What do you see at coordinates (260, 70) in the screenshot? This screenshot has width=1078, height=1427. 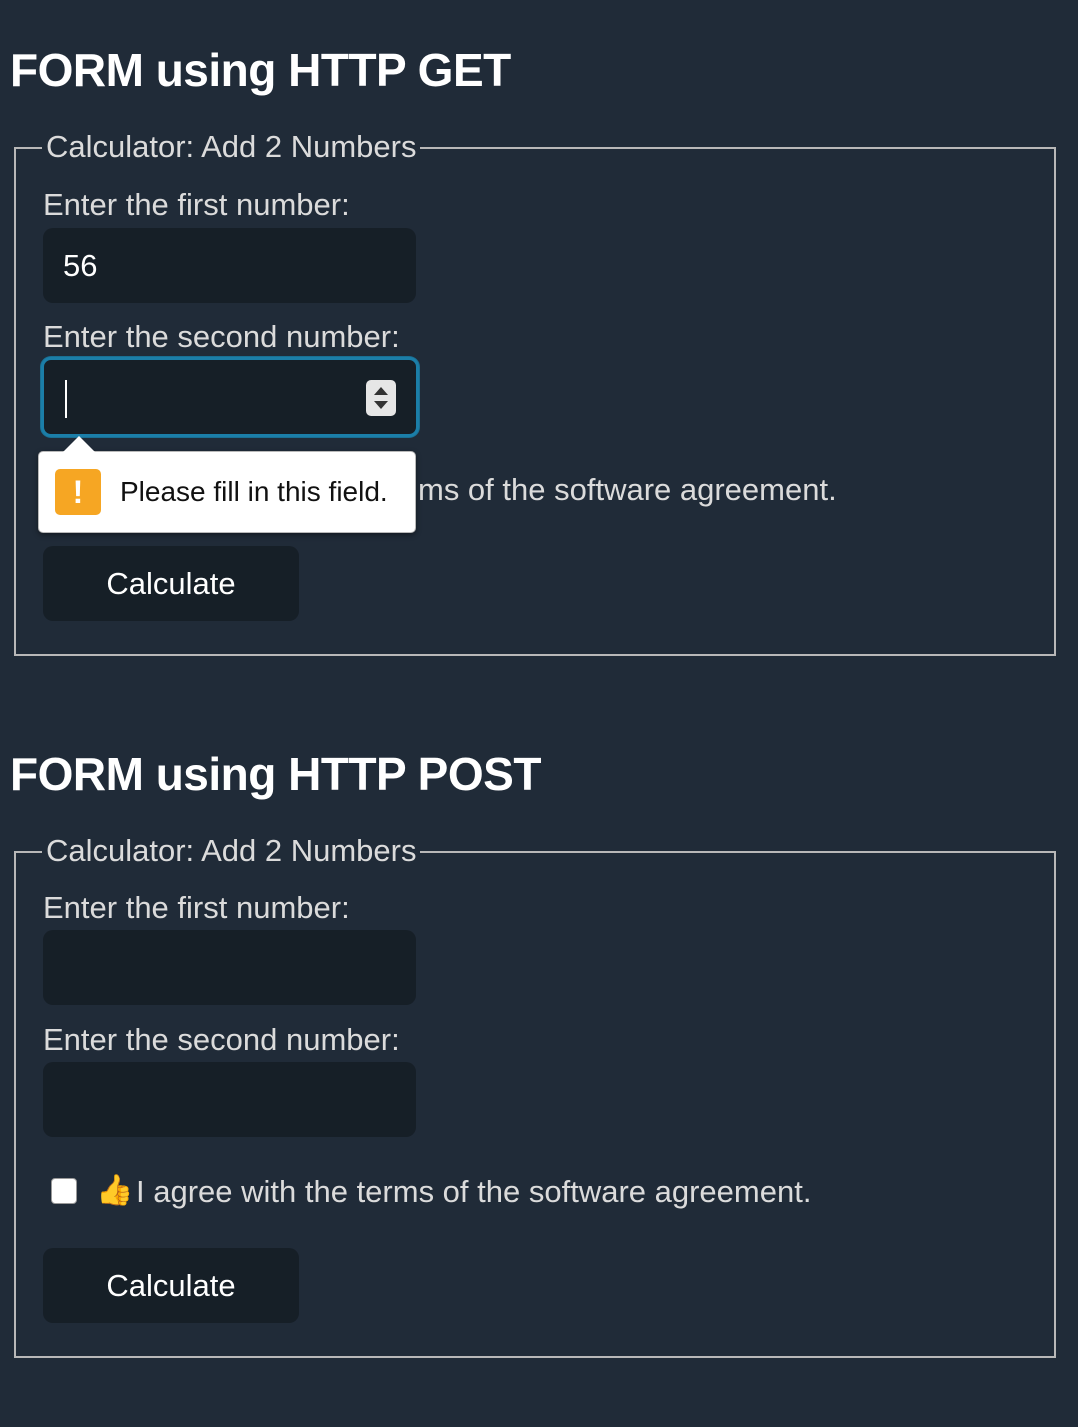 I see `get-form-heading: FORM using HTTP GET` at bounding box center [260, 70].